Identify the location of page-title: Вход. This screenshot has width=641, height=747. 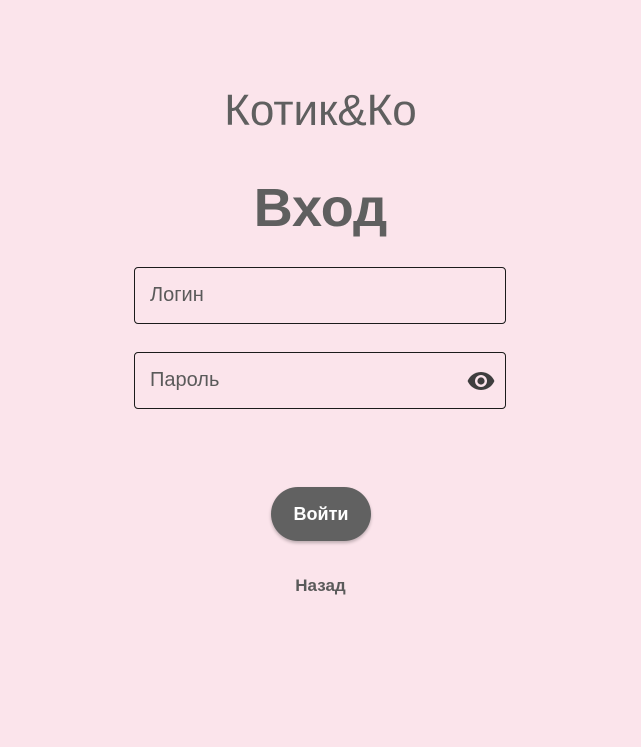
(320, 208).